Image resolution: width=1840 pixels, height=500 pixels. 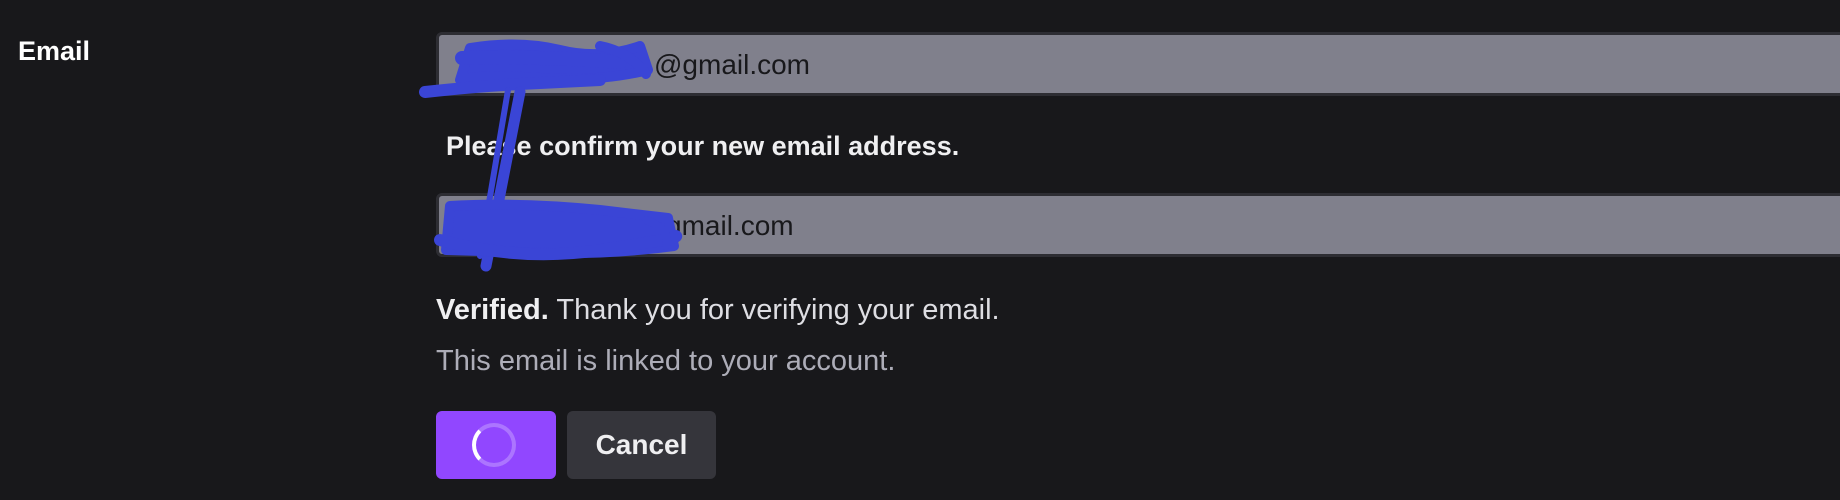 What do you see at coordinates (774, 310) in the screenshot?
I see `verified-message: Thank you for verifying your email.` at bounding box center [774, 310].